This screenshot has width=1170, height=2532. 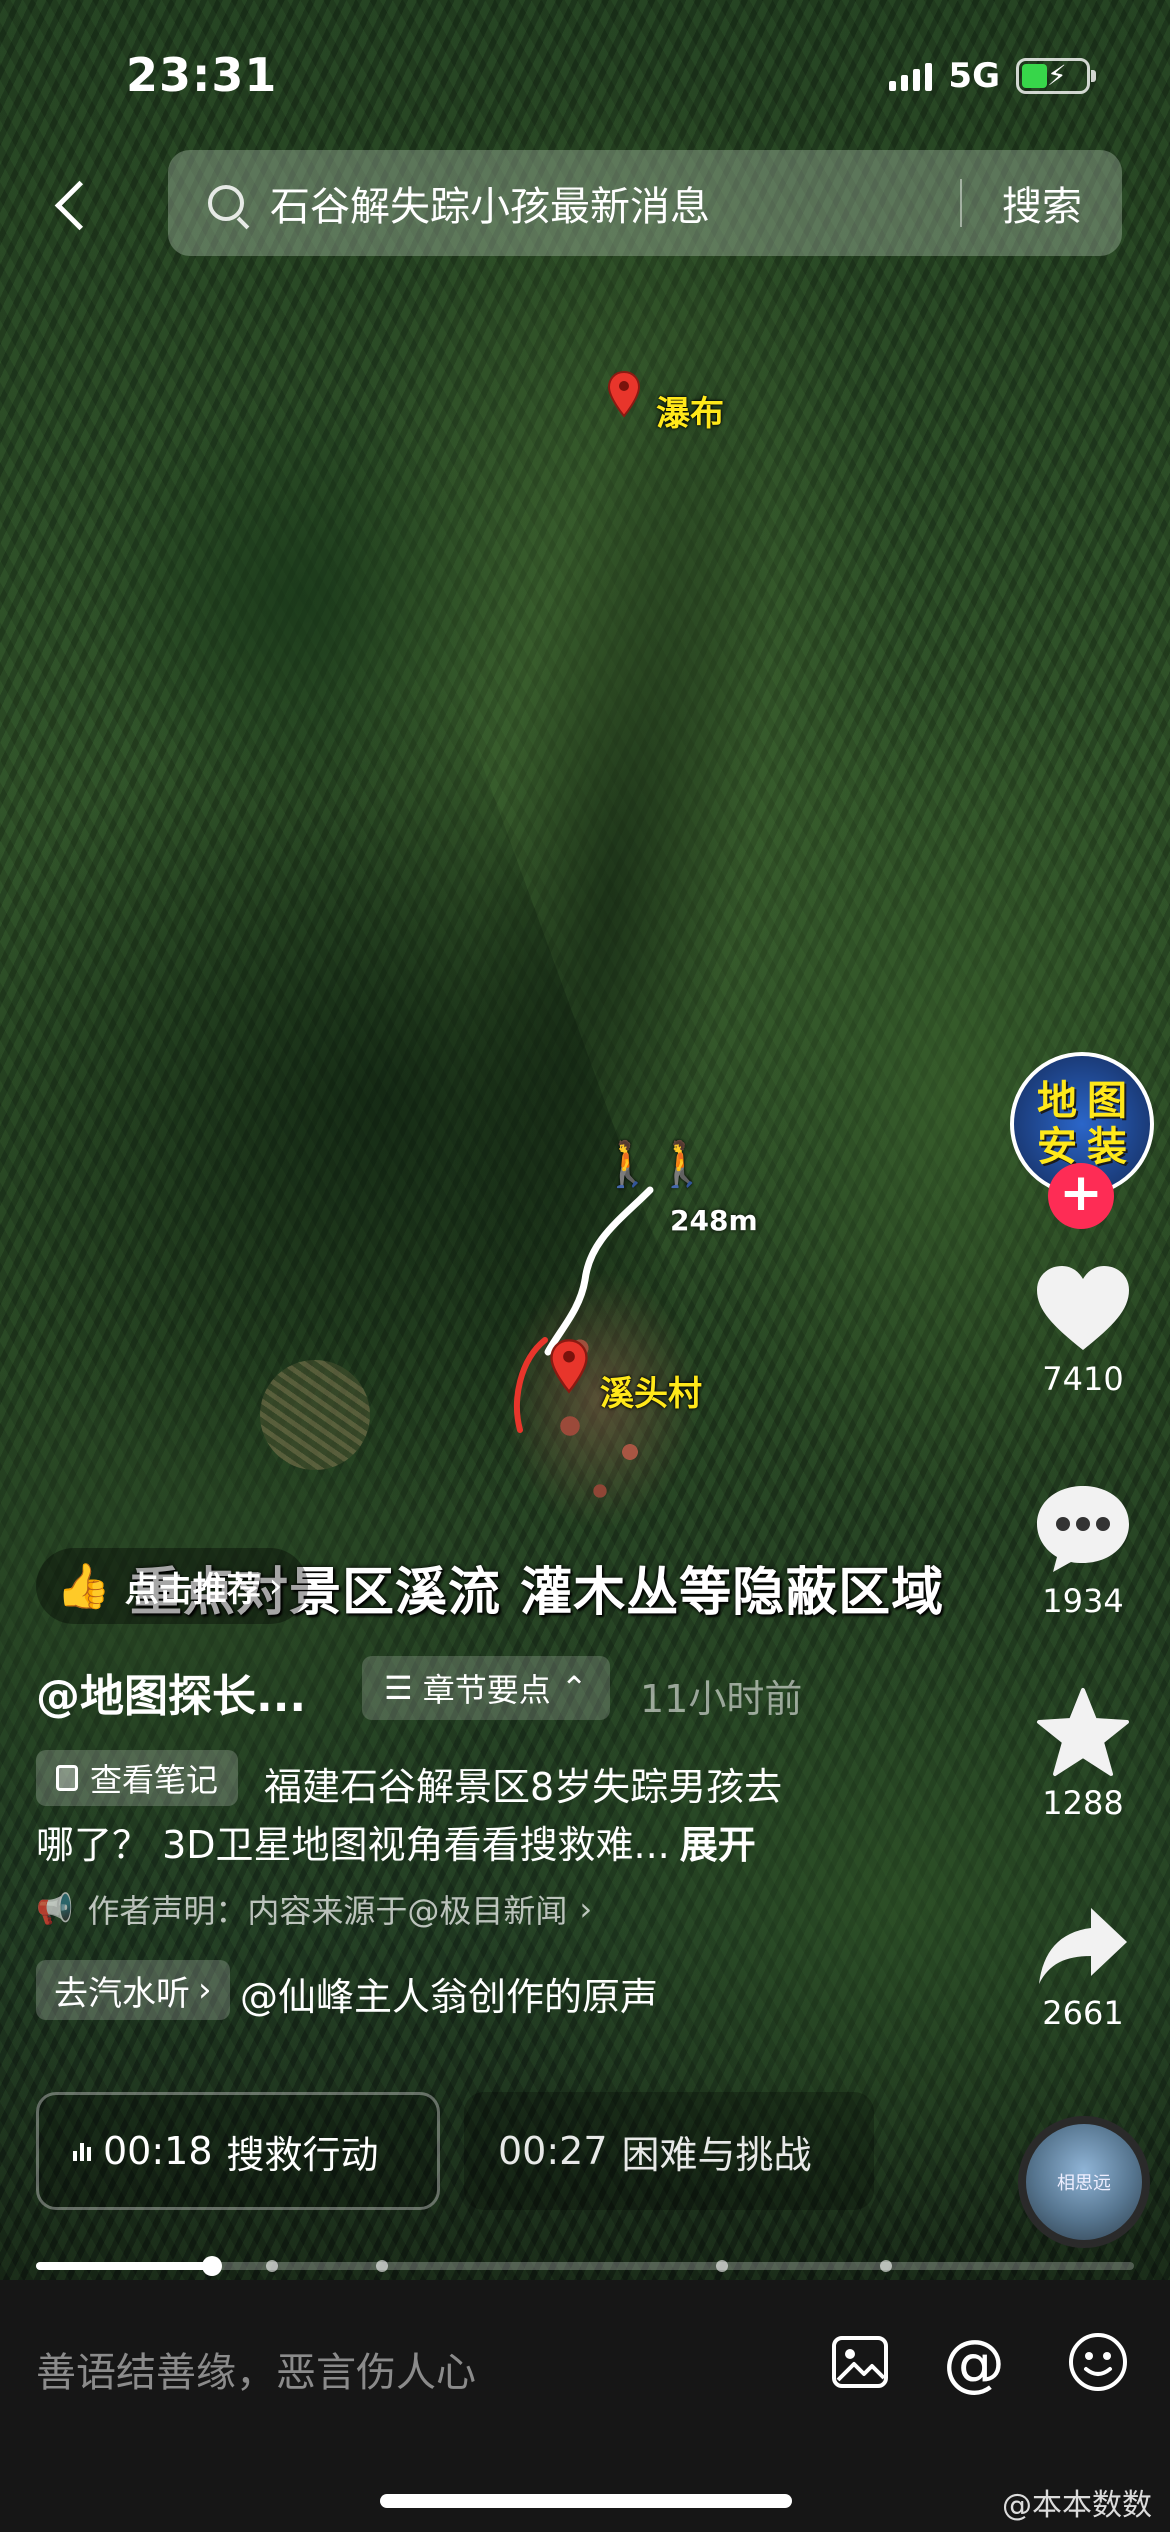 I want to click on music-credit: @仙峰主人翁创作的原声, so click(x=449, y=1993).